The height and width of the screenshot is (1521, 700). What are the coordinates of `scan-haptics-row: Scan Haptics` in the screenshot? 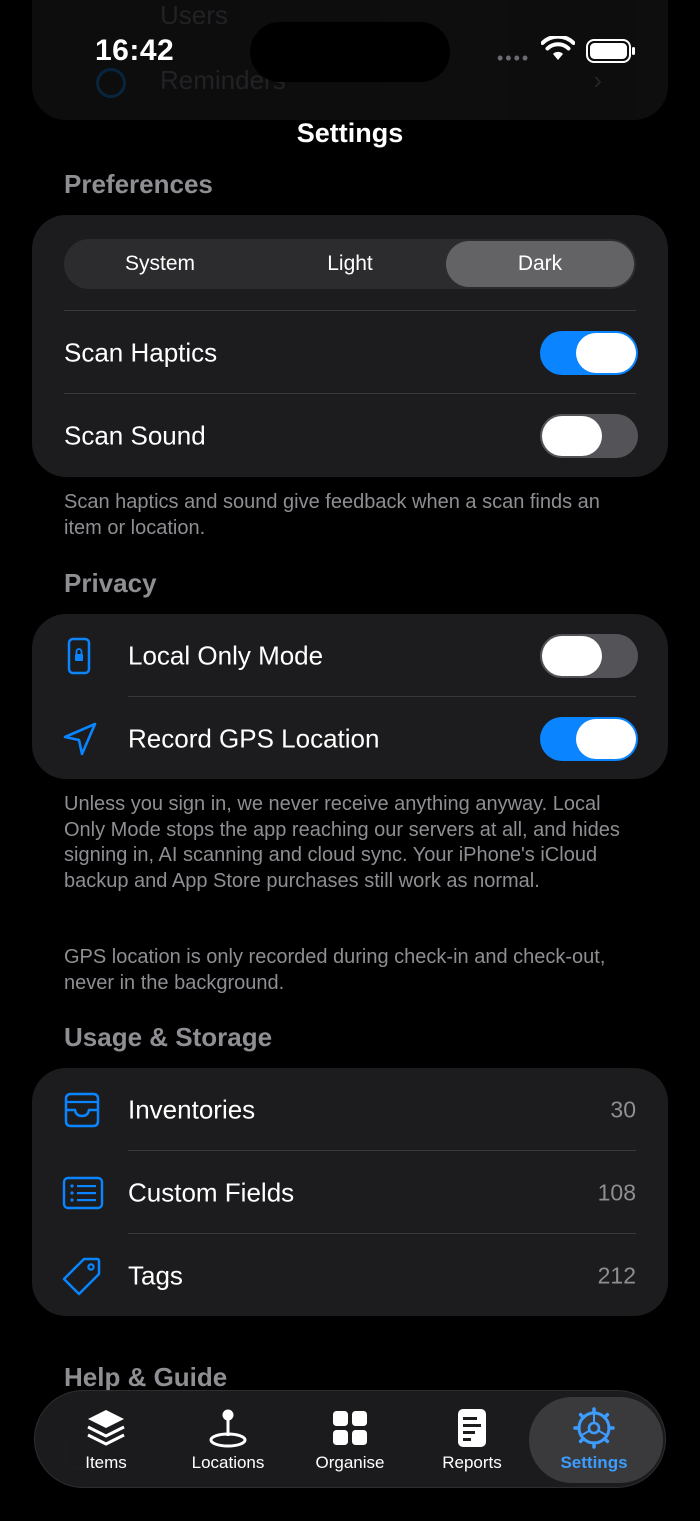 It's located at (350, 352).